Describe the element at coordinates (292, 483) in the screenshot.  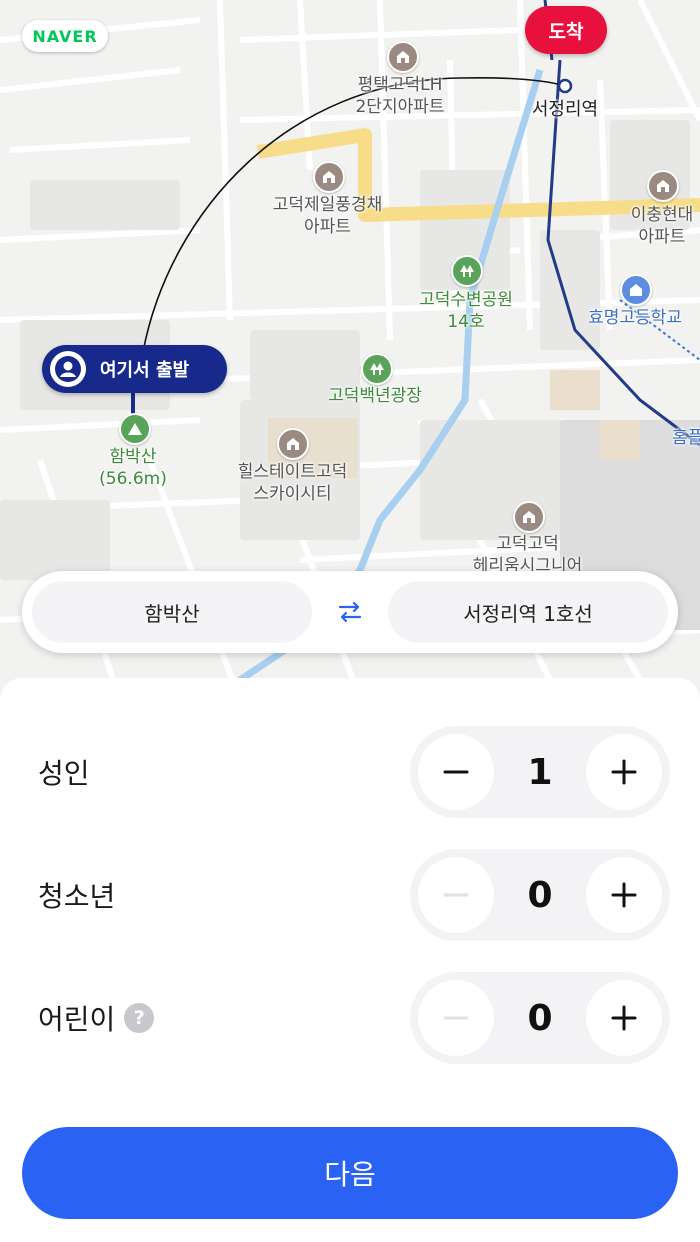
I see `map-label-hillstate: 힐스테이트고덕 스카이시티` at that location.